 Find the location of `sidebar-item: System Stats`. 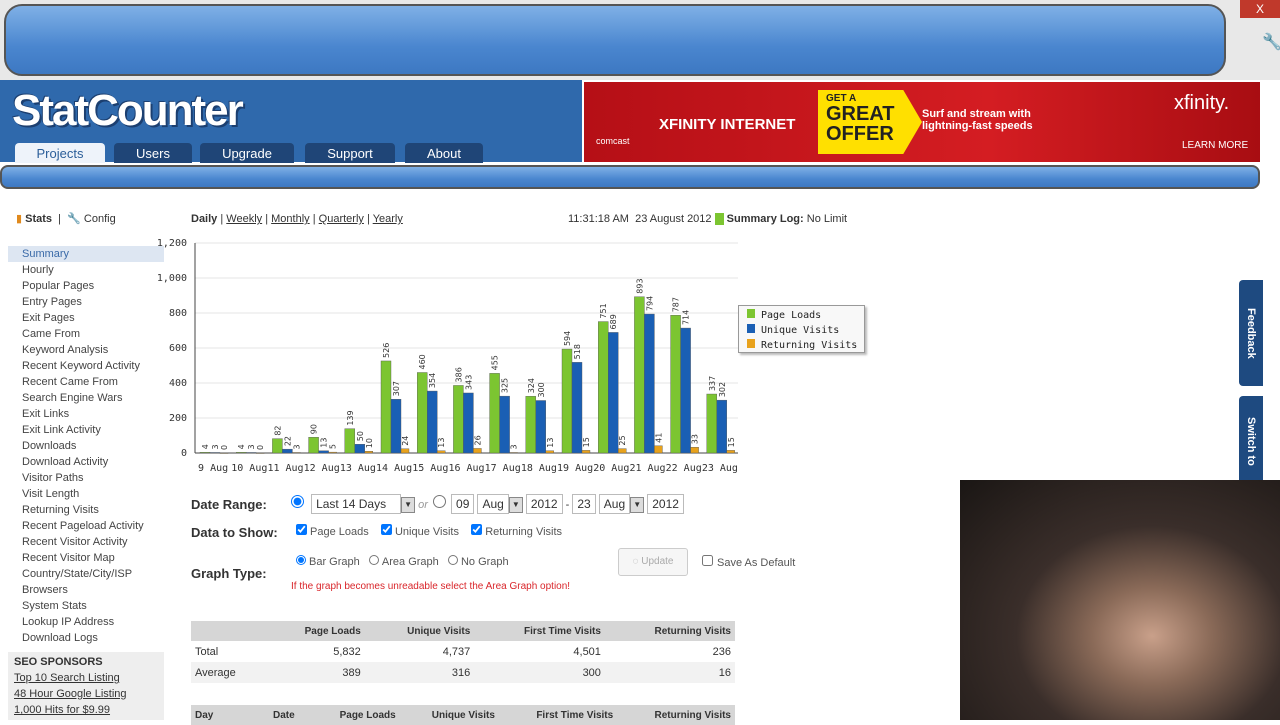

sidebar-item: System Stats is located at coordinates (86, 606).